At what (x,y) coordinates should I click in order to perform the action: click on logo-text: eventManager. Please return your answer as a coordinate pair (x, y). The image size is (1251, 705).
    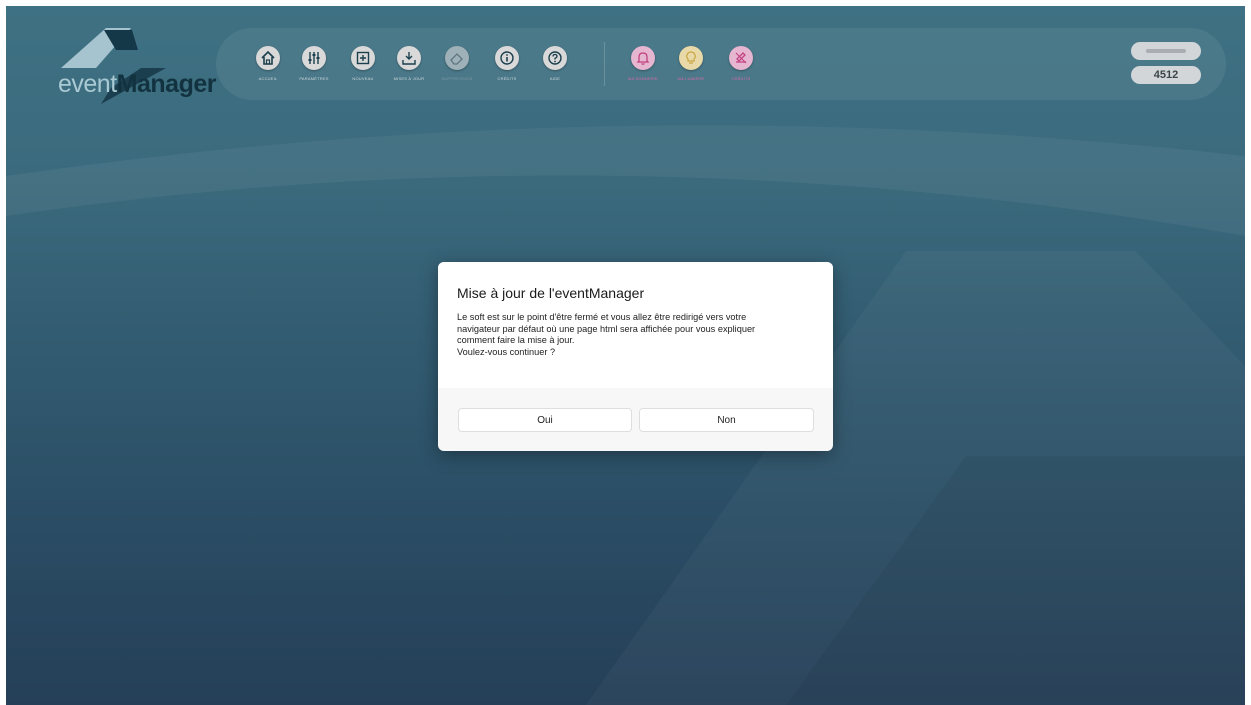
    Looking at the image, I should click on (137, 84).